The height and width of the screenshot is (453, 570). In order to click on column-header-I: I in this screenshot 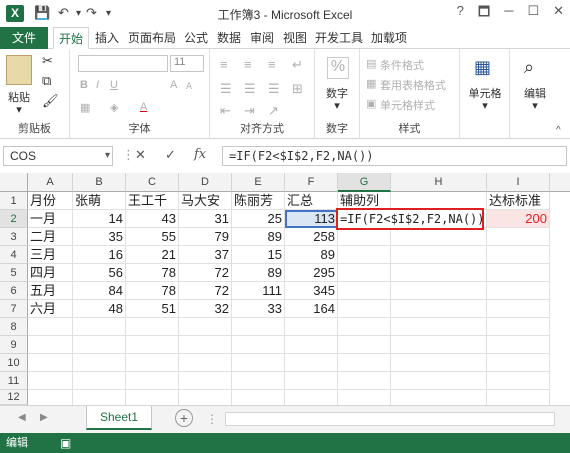, I will do `click(518, 182)`.